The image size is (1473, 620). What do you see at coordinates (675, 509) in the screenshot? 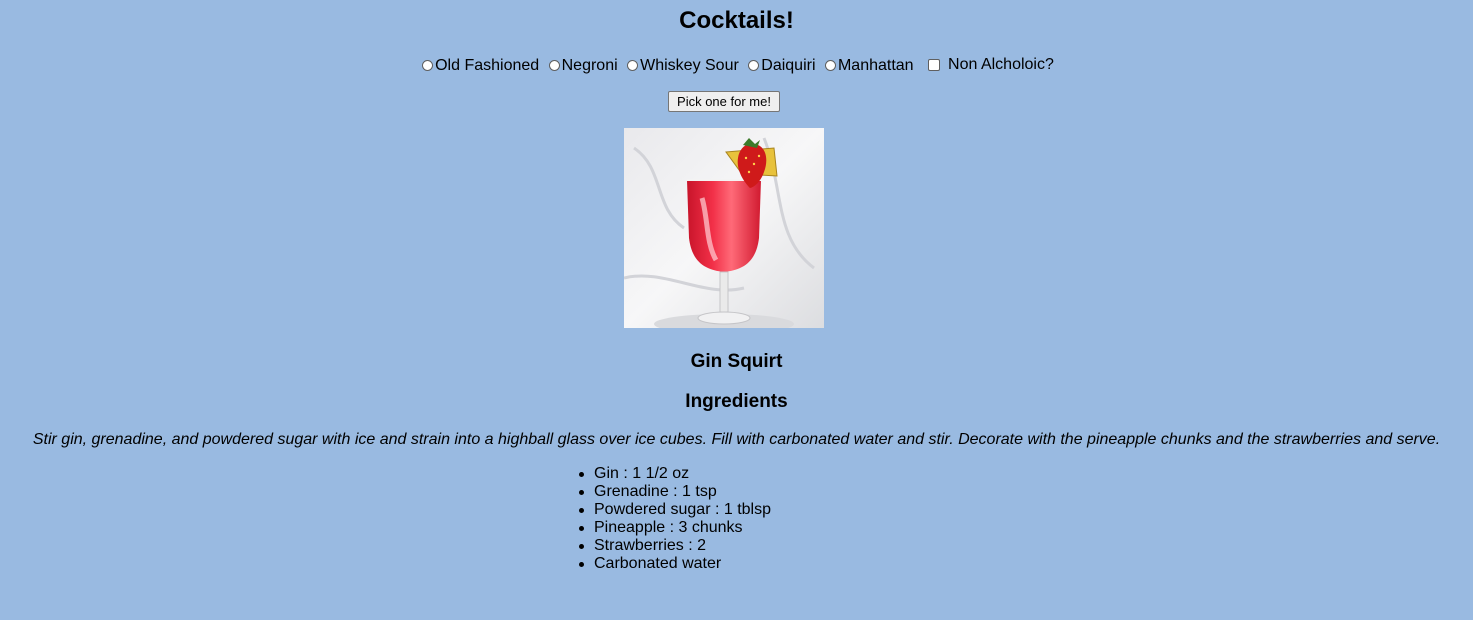
I see `ingredient-item: Powdered sugar : 1 tblsp` at bounding box center [675, 509].